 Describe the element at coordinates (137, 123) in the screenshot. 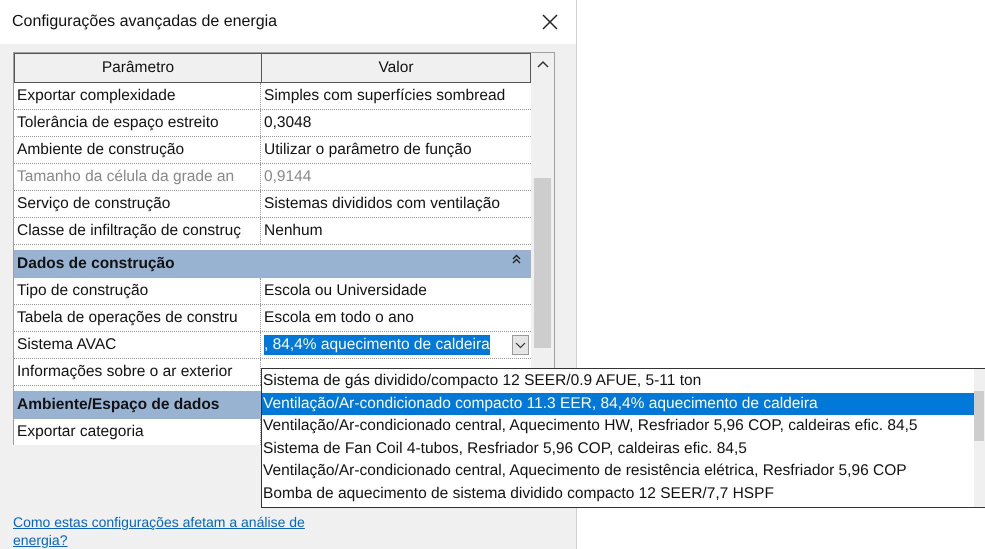

I see `parameter-name: Tolerância de espaço estreito` at that location.